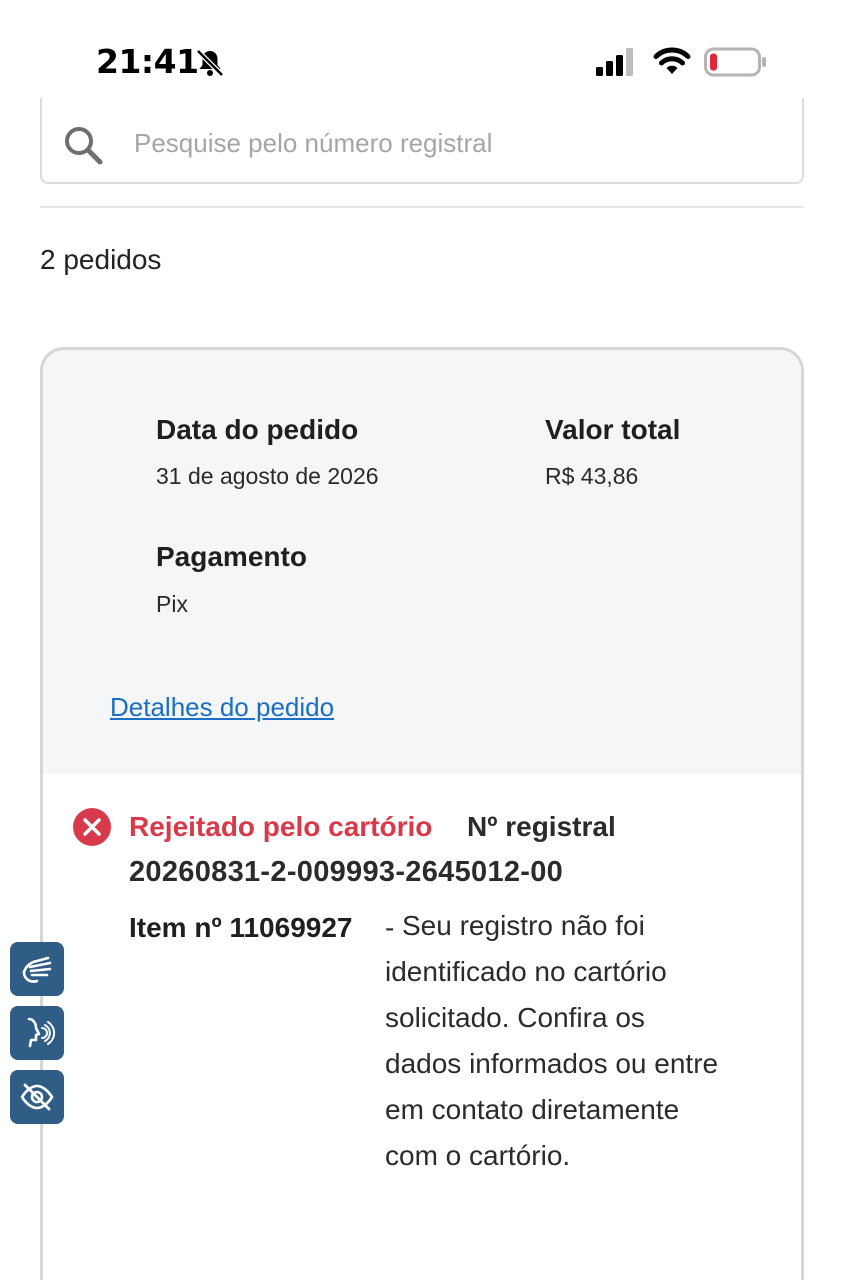 The width and height of the screenshot is (843, 1280). What do you see at coordinates (101, 259) in the screenshot?
I see `orders-count: 2 pedidos` at bounding box center [101, 259].